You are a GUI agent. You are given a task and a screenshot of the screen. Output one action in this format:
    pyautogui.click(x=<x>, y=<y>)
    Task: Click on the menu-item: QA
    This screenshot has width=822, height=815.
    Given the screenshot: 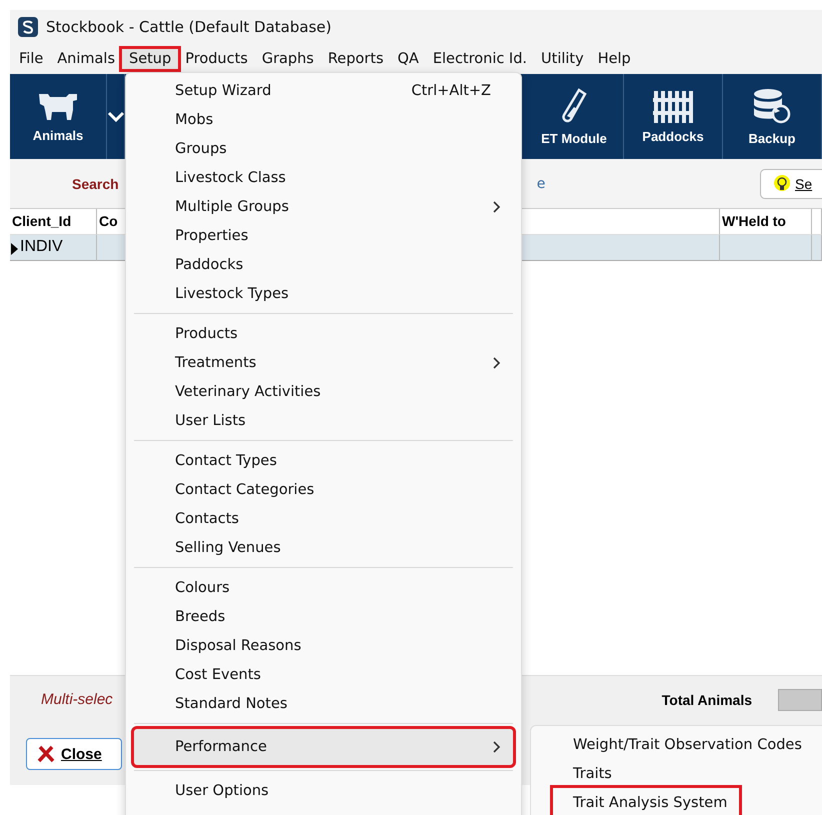 What is the action you would take?
    pyautogui.click(x=408, y=59)
    